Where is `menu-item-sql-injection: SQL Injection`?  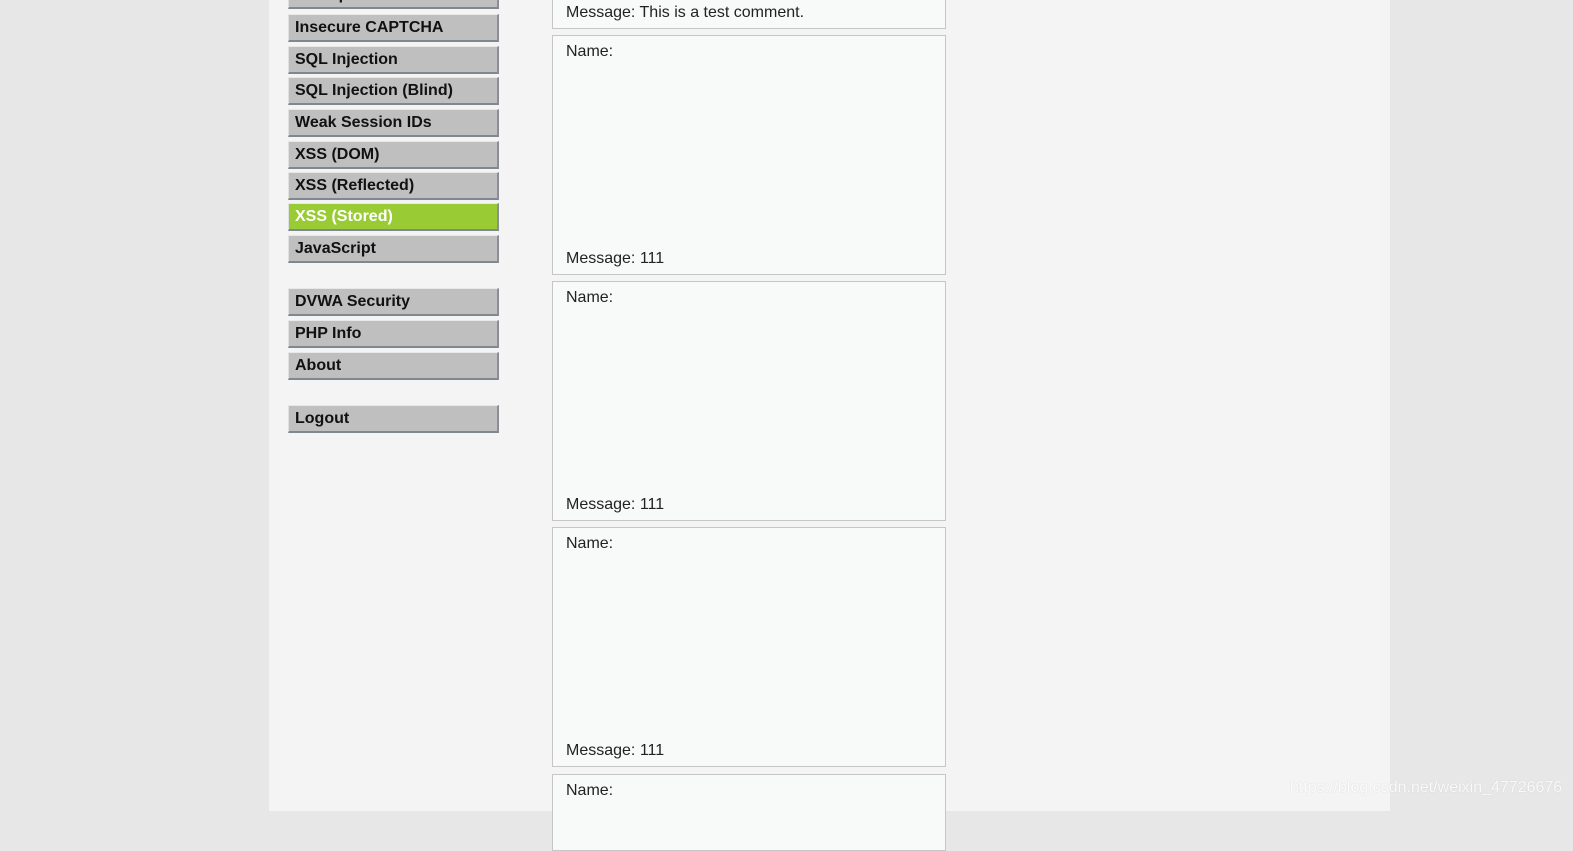
menu-item-sql-injection: SQL Injection is located at coordinates (393, 60).